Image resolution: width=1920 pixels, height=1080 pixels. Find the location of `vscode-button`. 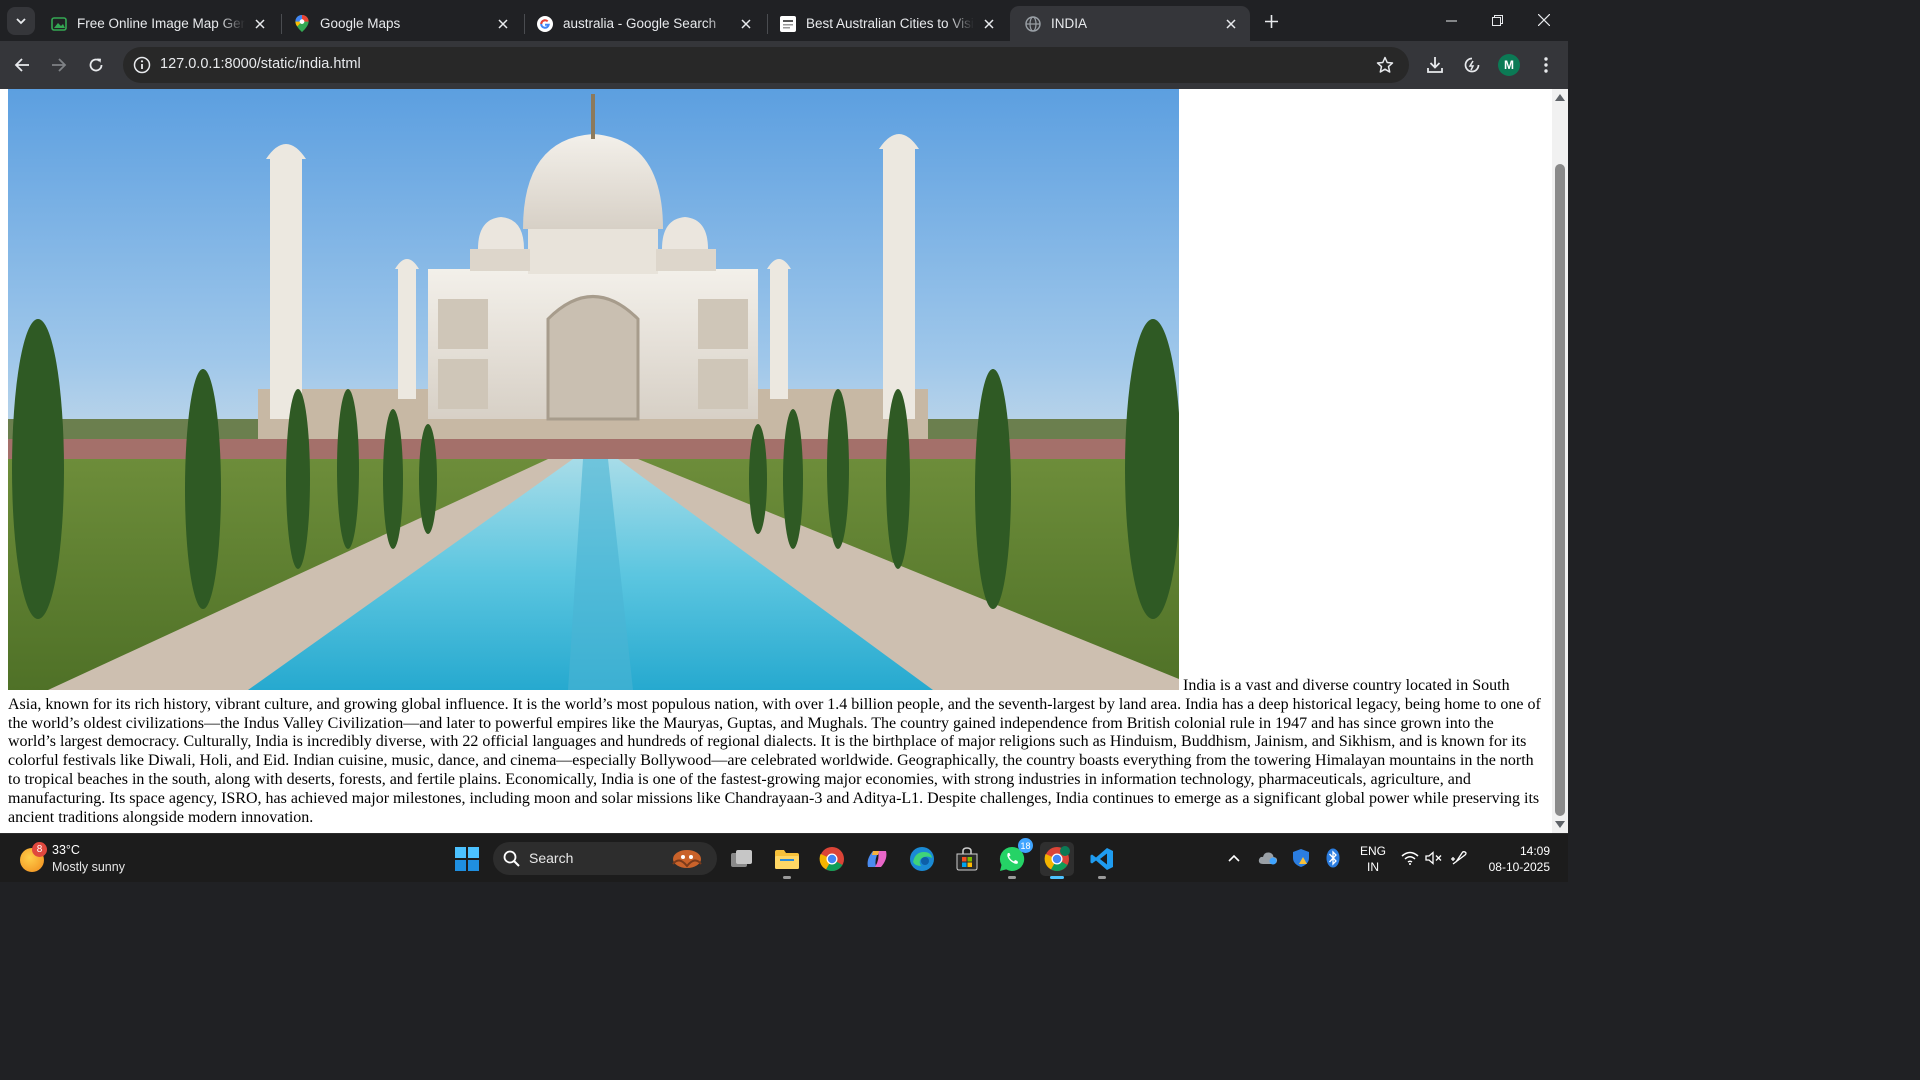

vscode-button is located at coordinates (1102, 860).